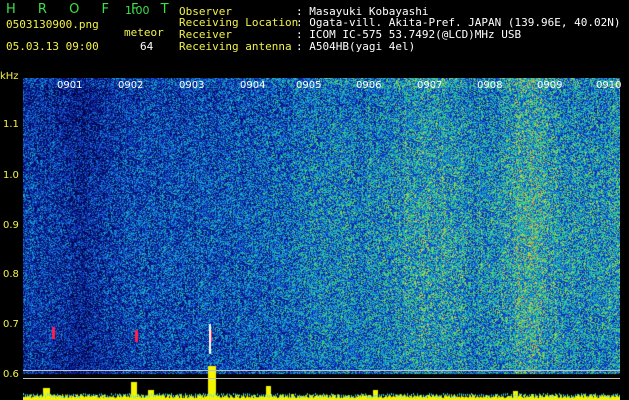 The image size is (629, 400). I want to click on filename-label: 0503130900.png, so click(52, 24).